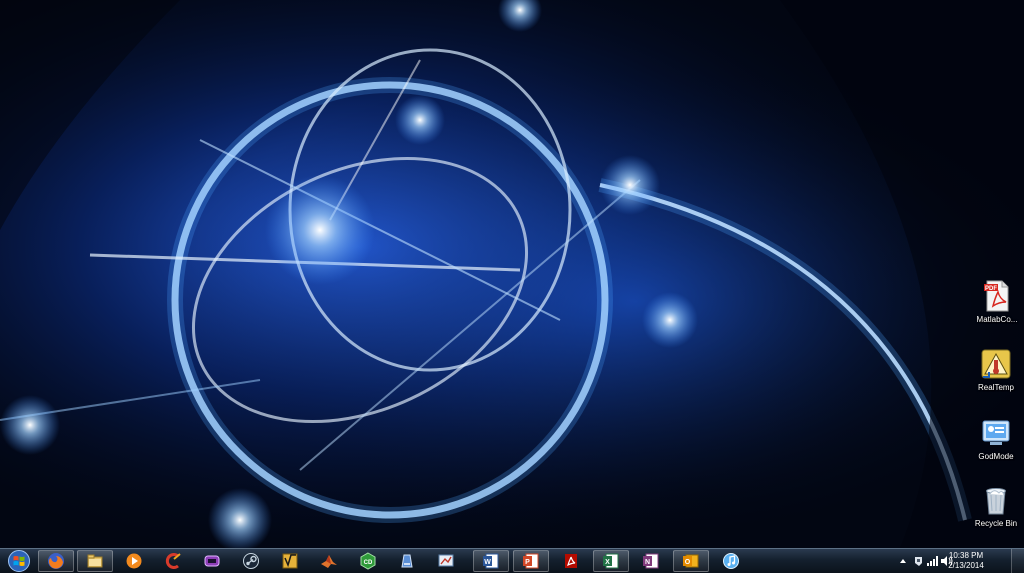  I want to click on desktop-icon-recycle-bin: Recycle Bin, so click(992, 506).